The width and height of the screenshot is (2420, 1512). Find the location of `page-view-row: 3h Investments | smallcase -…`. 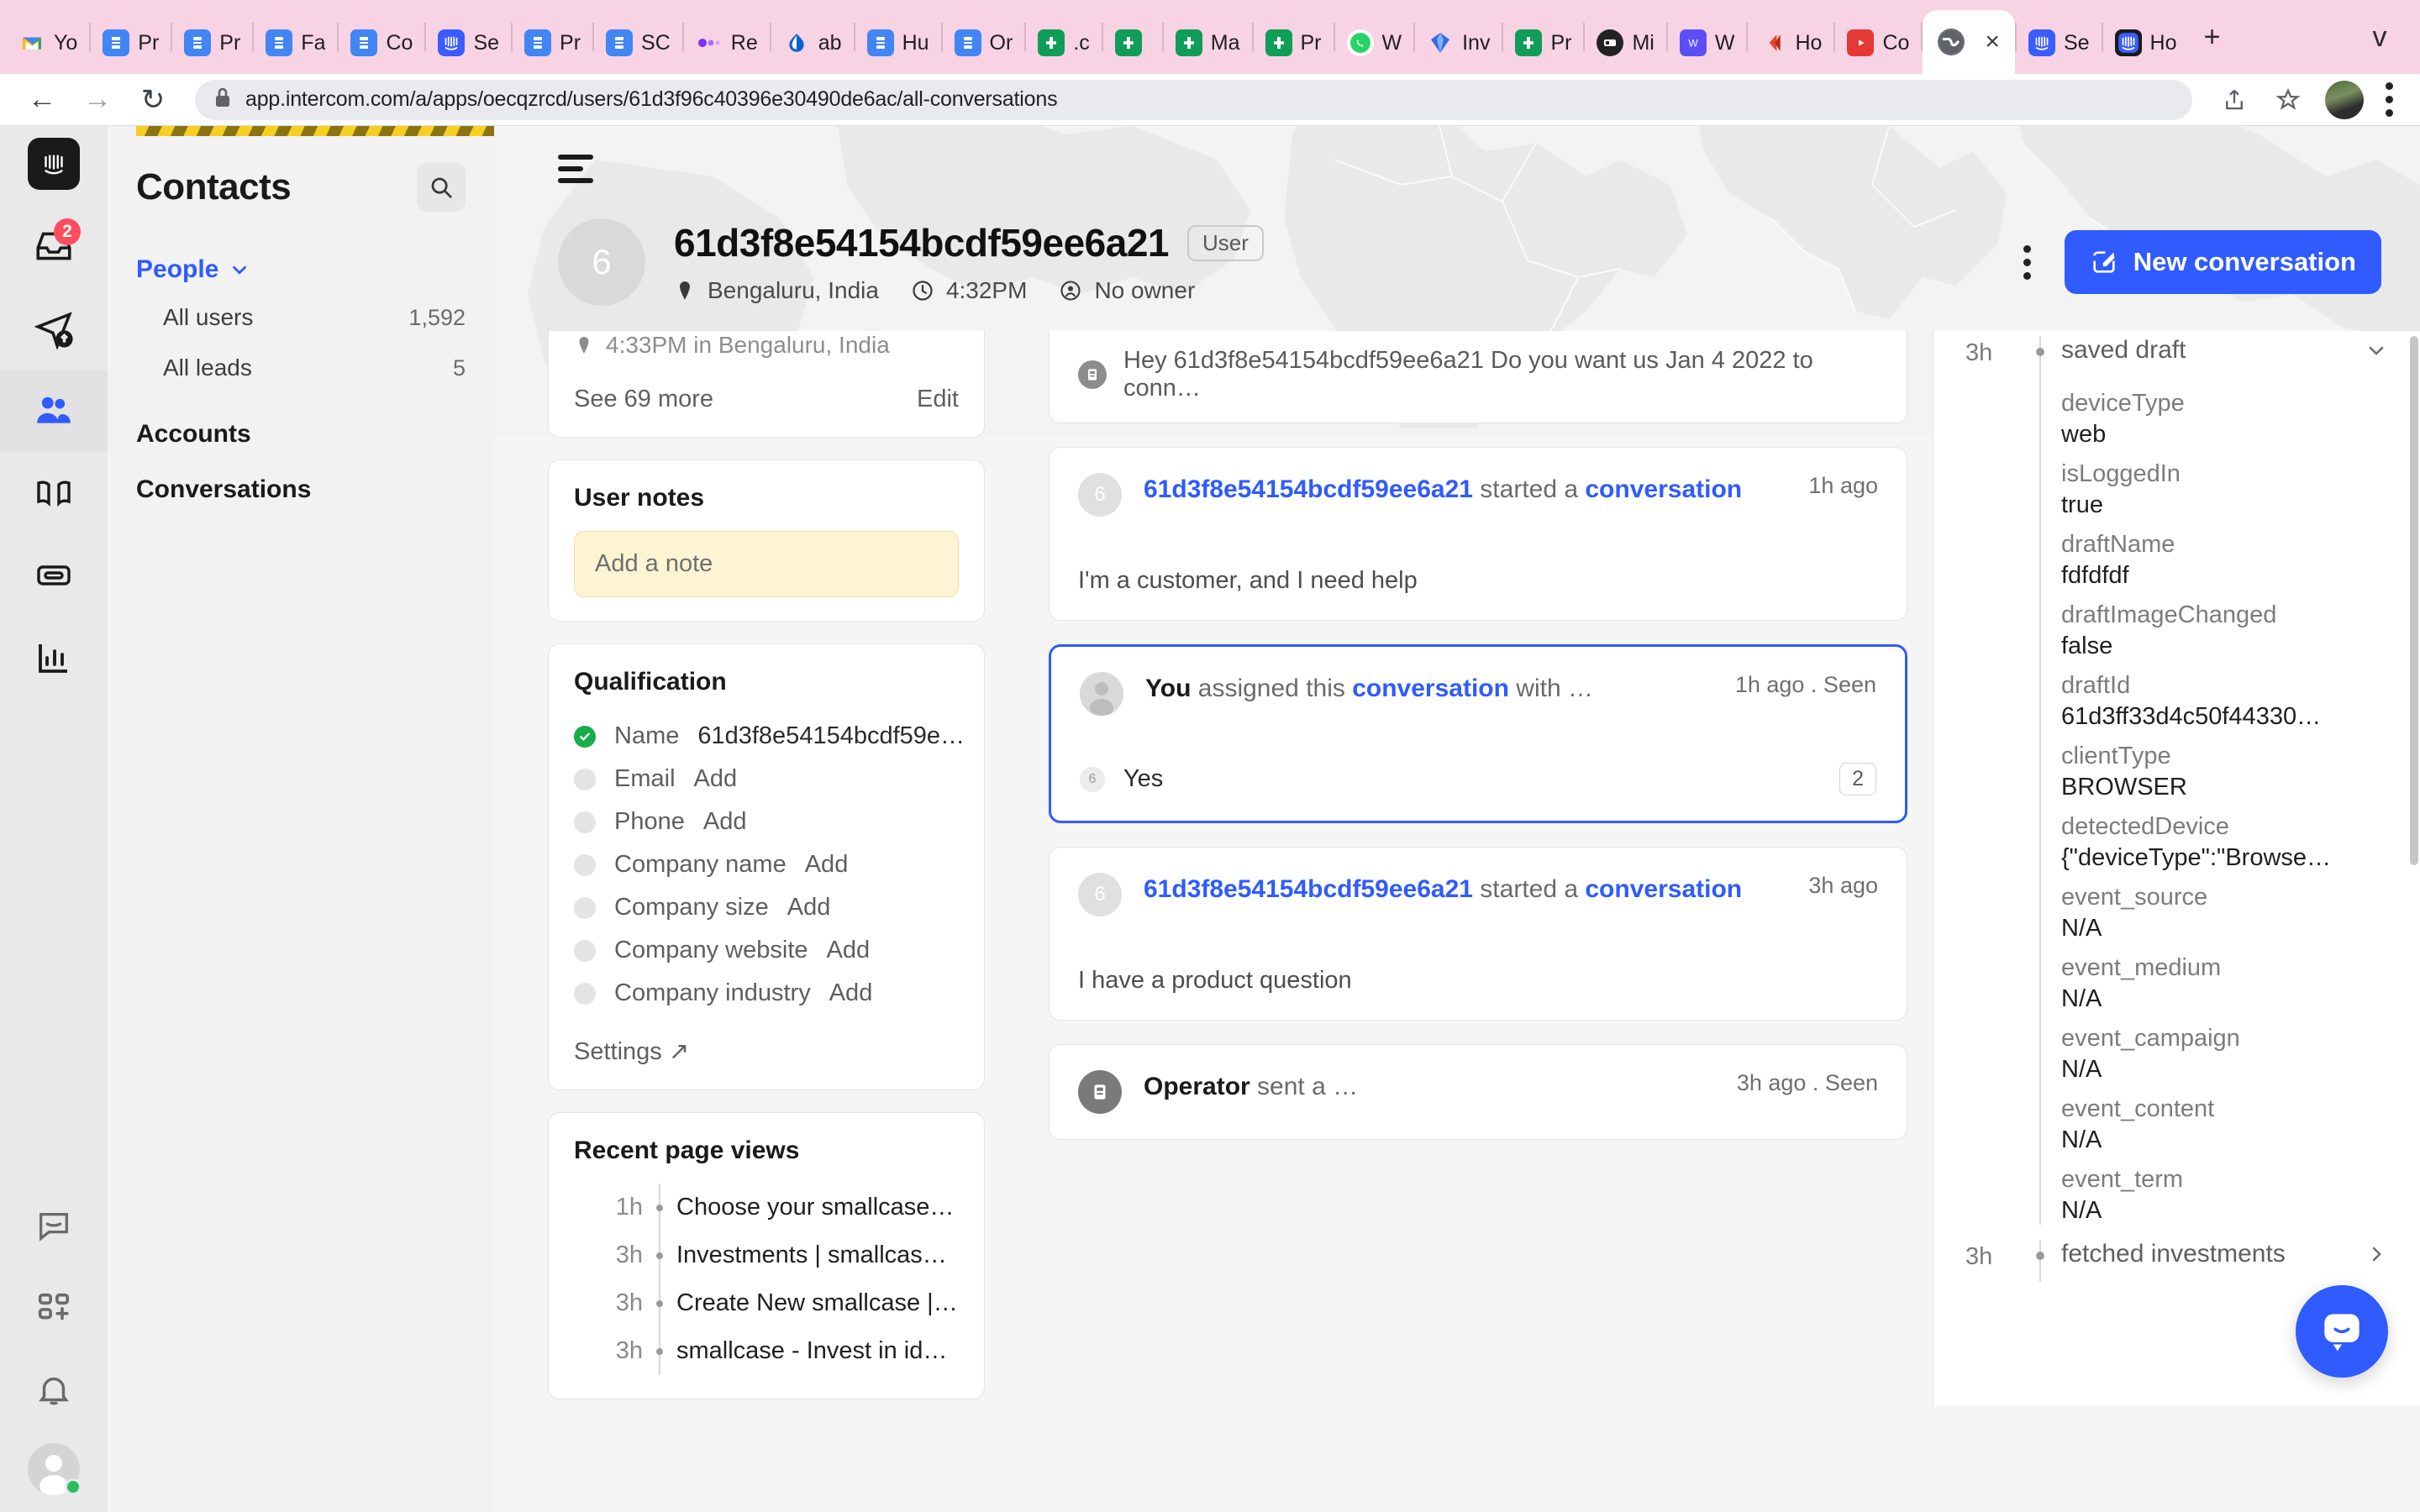

page-view-row: 3h Investments | smallcase -… is located at coordinates (770, 1255).